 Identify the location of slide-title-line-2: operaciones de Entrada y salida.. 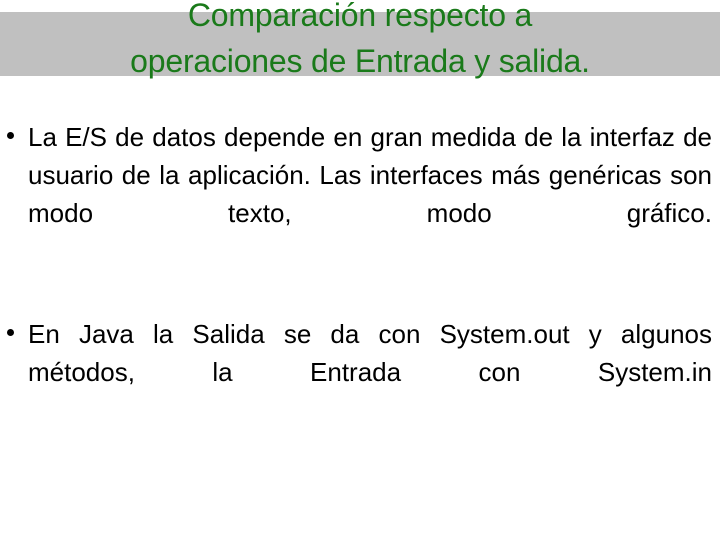
(360, 61).